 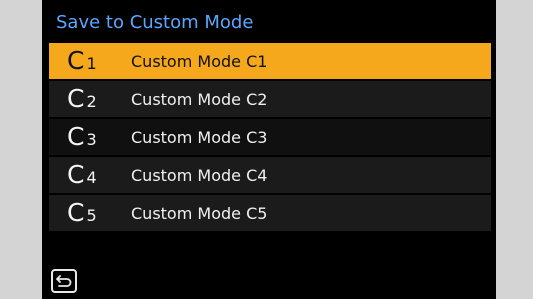 What do you see at coordinates (99, 213) in the screenshot?
I see `mode-code: C 5` at bounding box center [99, 213].